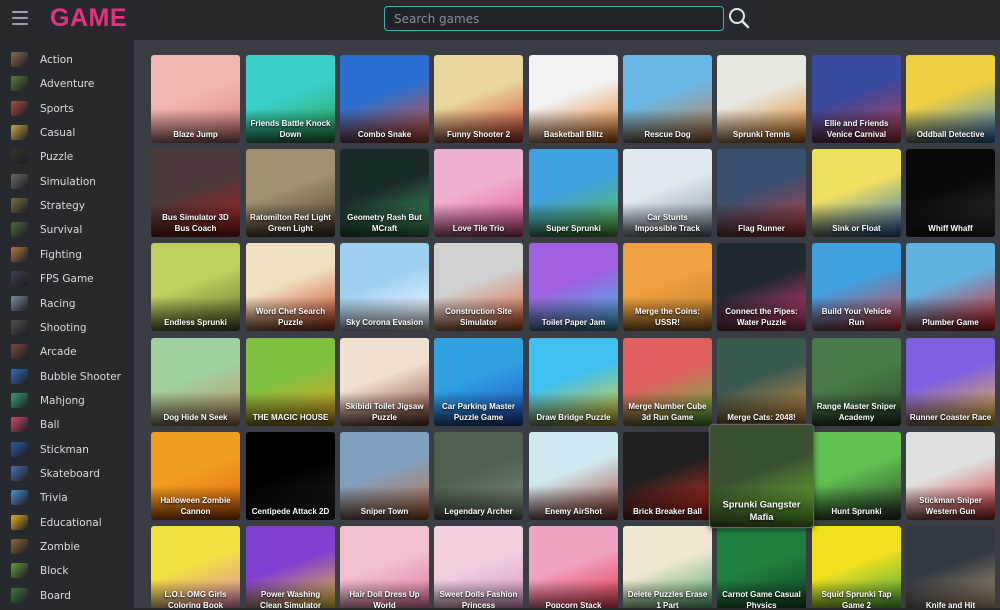  Describe the element at coordinates (478, 382) in the screenshot. I see `game-tile: Car Parking Master Puzzle Game` at that location.